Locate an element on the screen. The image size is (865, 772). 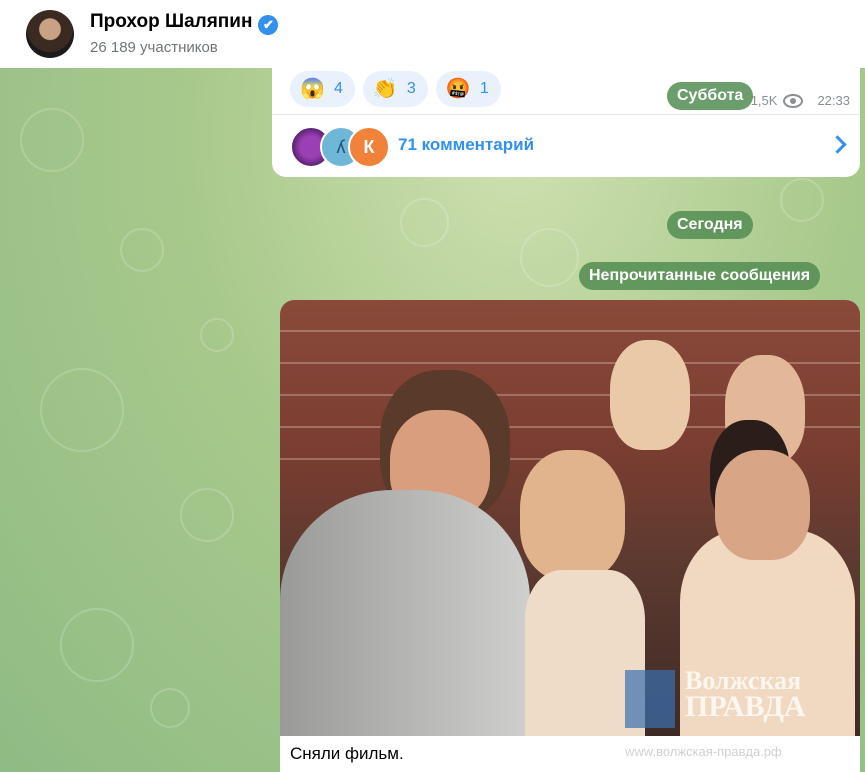
verified-badge-icon: ✔ is located at coordinates (268, 25).